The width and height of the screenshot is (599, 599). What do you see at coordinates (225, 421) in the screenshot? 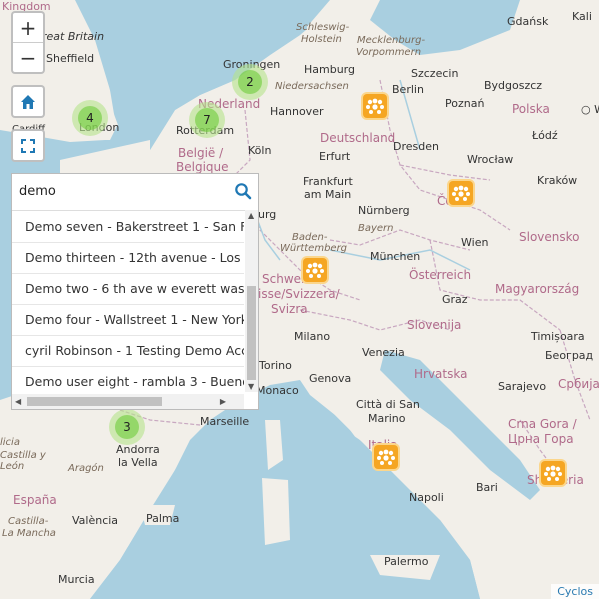
I see `label-marseille: Marseille` at bounding box center [225, 421].